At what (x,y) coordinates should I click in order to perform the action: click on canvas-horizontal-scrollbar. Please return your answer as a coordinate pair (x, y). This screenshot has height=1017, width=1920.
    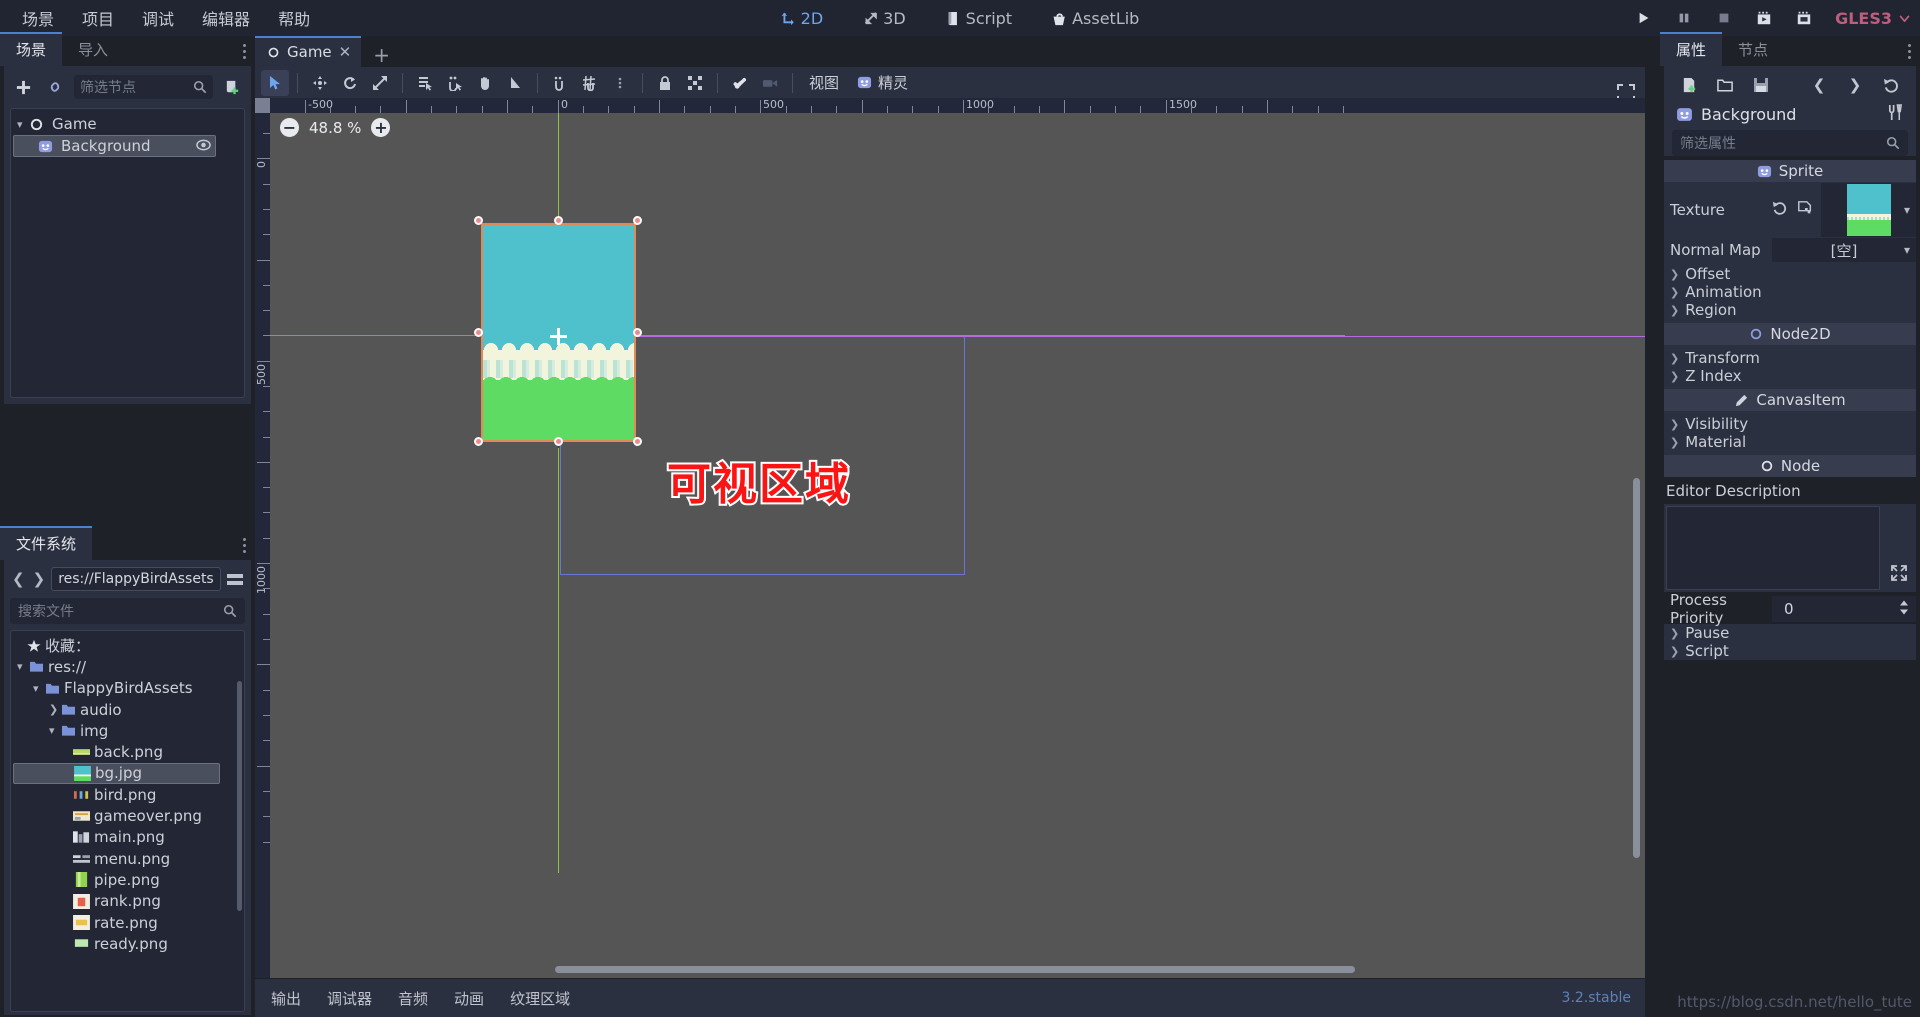
    Looking at the image, I should click on (955, 969).